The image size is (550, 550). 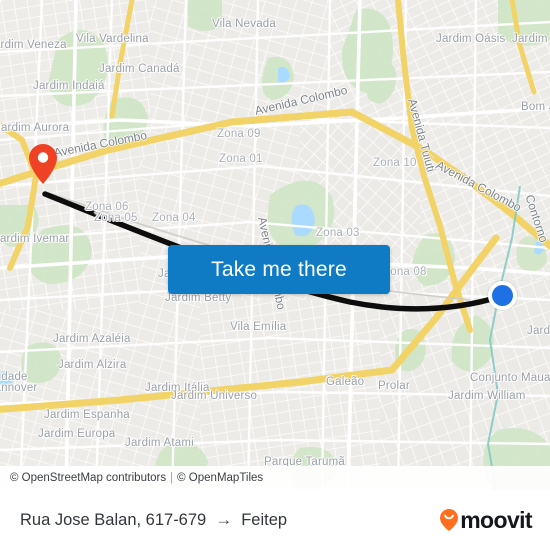 What do you see at coordinates (502, 295) in the screenshot?
I see `destination-marker-dot` at bounding box center [502, 295].